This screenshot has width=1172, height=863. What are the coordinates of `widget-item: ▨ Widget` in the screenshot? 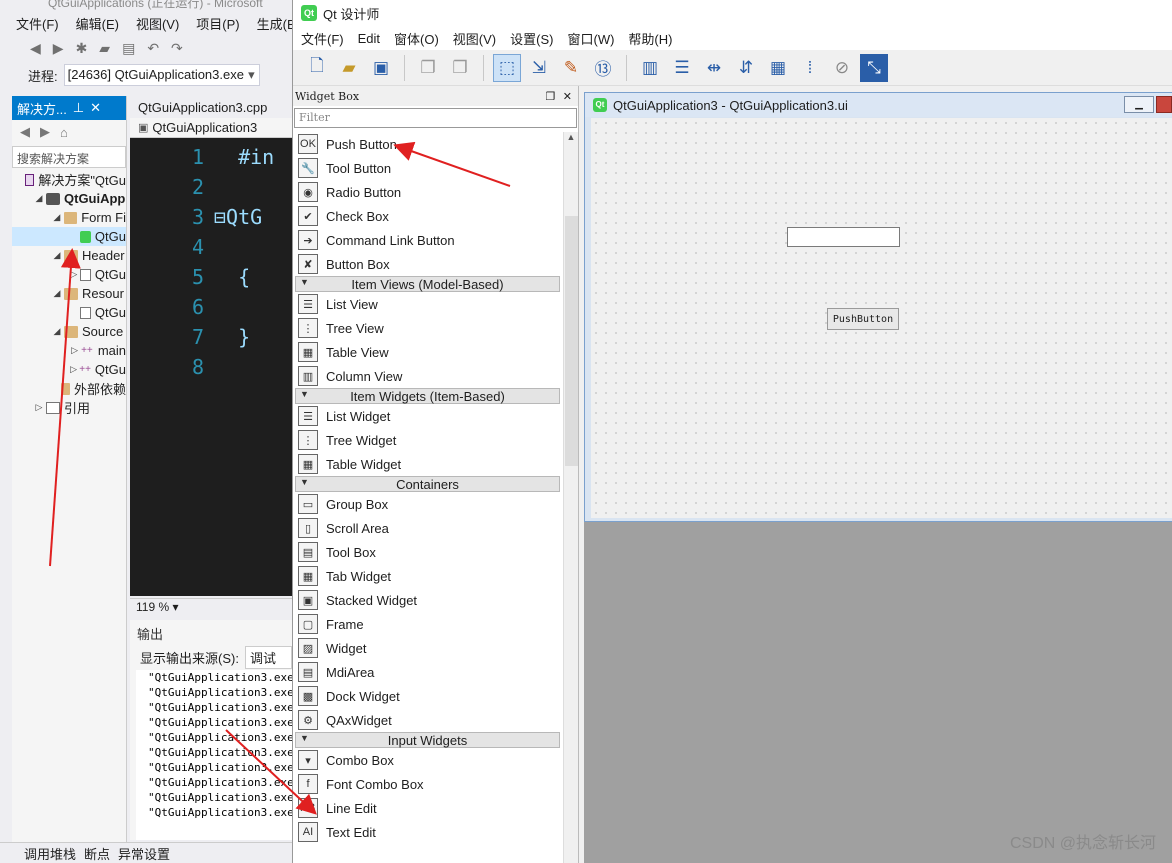 It's located at (428, 648).